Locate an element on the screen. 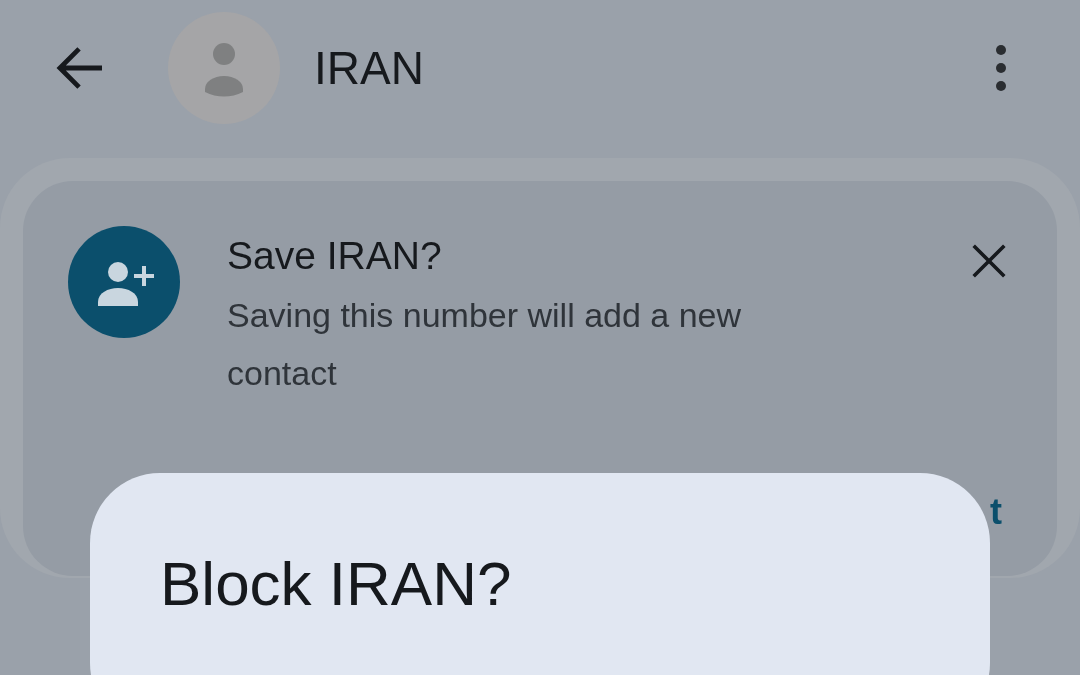 The image size is (1080, 675). save-button: t is located at coordinates (996, 512).